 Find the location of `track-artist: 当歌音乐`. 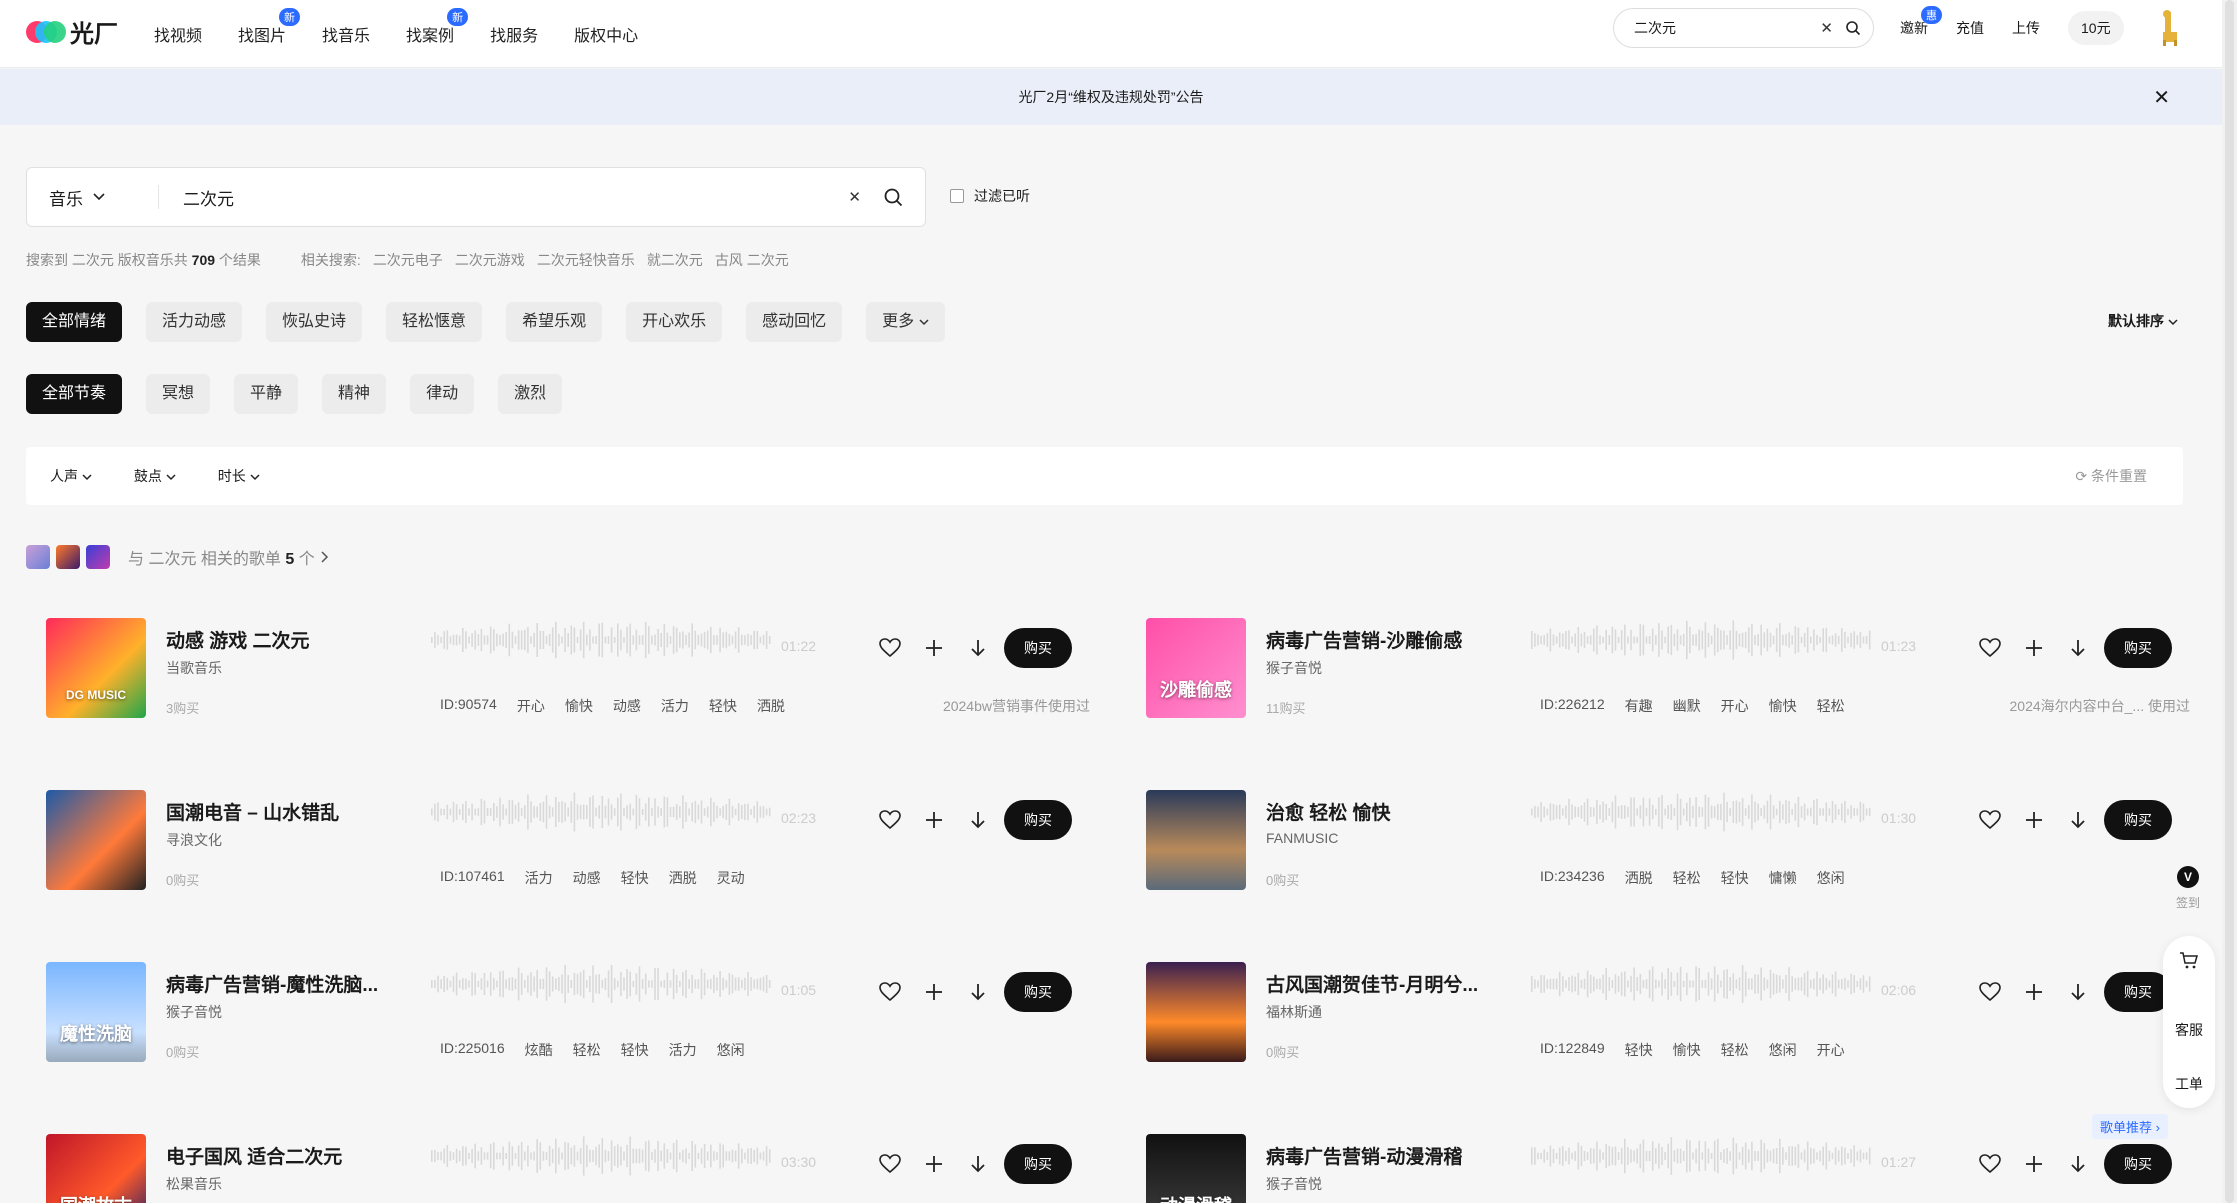

track-artist: 当歌音乐 is located at coordinates (194, 668).